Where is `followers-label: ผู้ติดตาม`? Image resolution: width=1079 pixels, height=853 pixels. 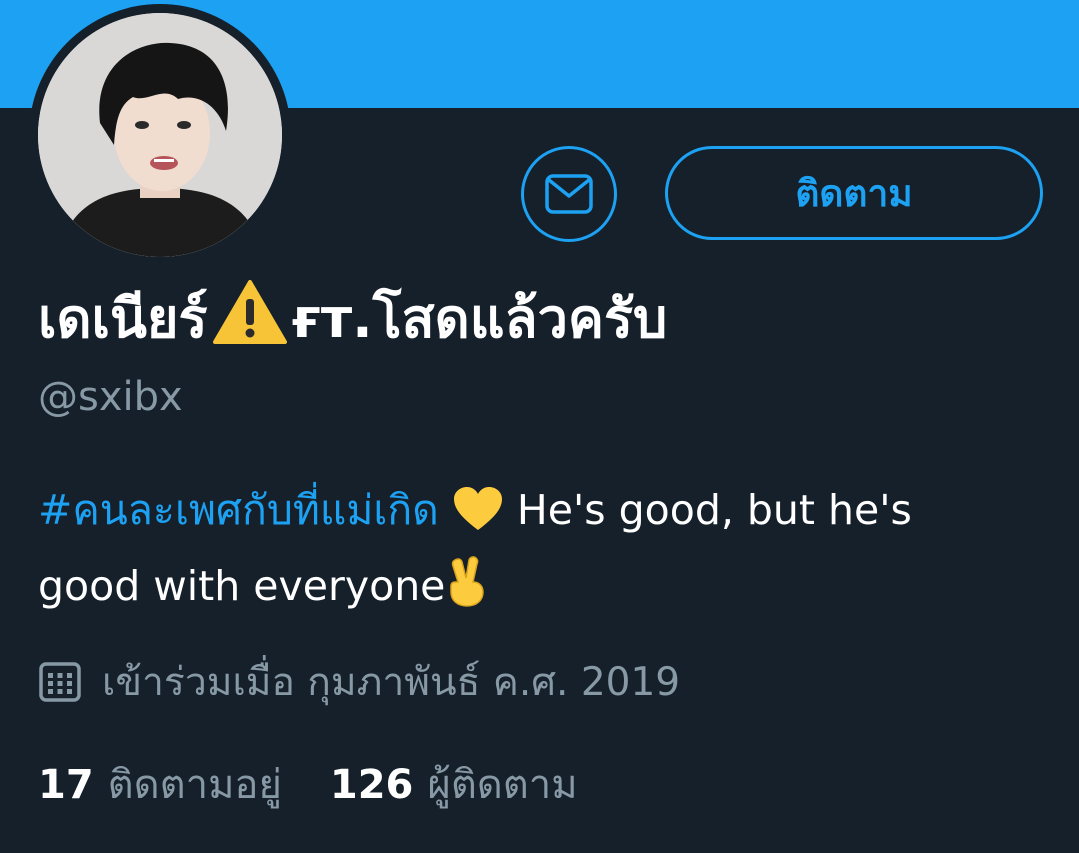
followers-label: ผู้ติดตาม is located at coordinates (502, 785).